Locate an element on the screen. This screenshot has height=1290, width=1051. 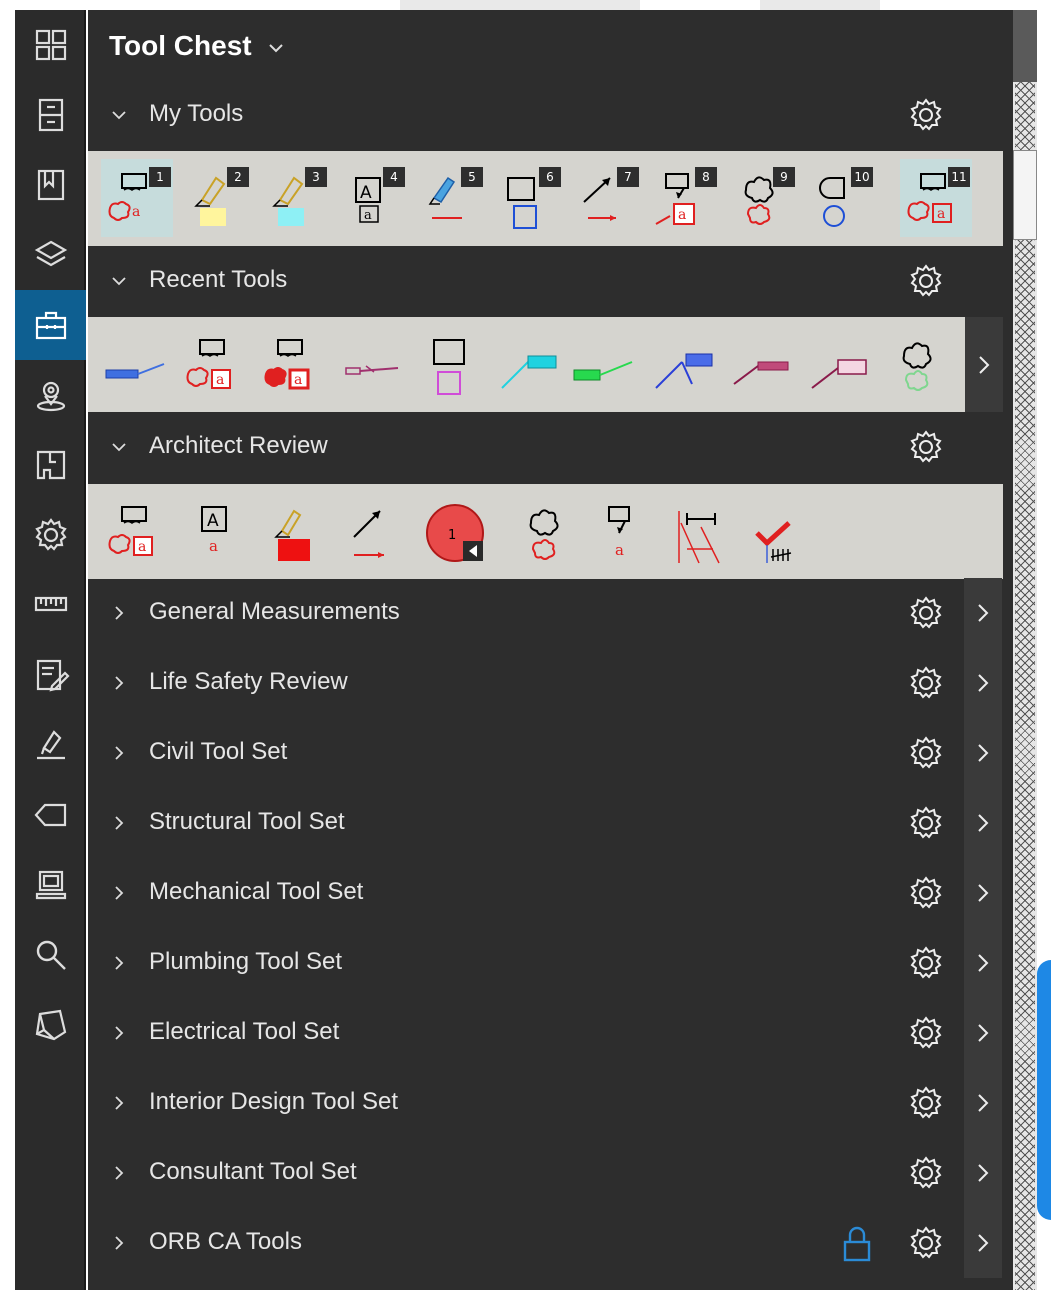
text-box-tool: Aa 4 is located at coordinates (371, 198).